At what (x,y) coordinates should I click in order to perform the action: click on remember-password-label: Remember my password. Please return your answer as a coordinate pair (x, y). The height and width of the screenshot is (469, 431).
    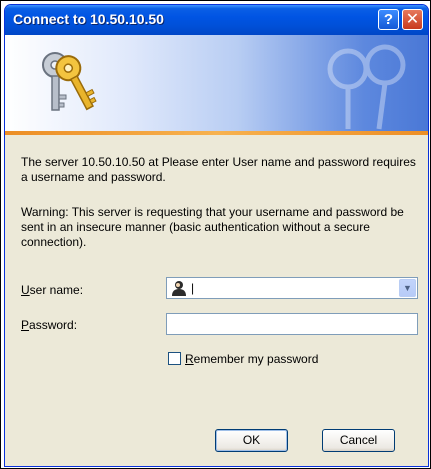
    Looking at the image, I should click on (251, 359).